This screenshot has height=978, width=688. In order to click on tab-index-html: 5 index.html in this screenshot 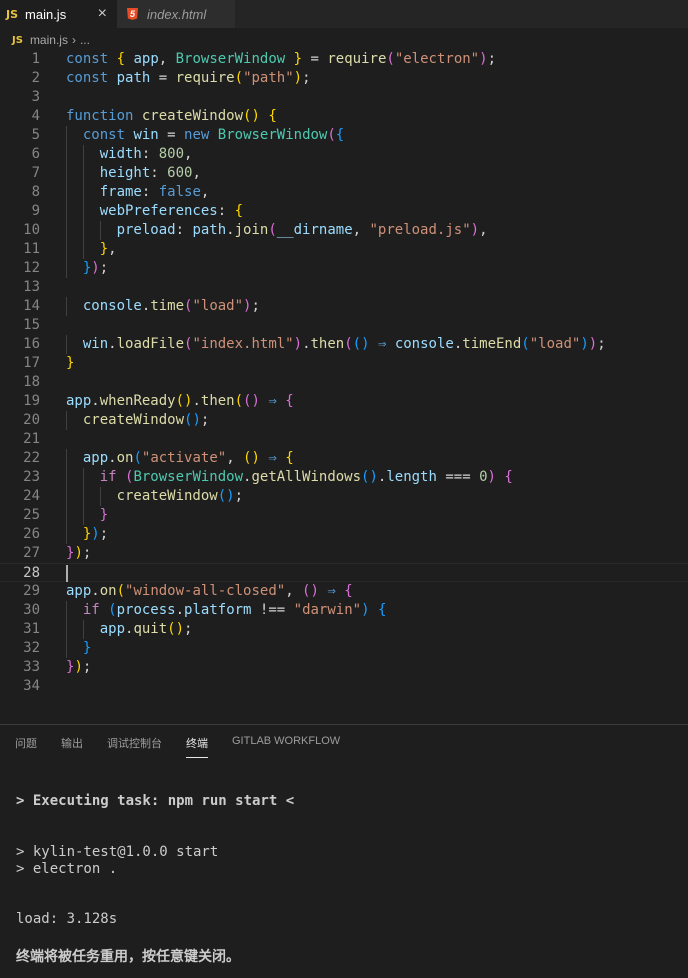, I will do `click(176, 14)`.